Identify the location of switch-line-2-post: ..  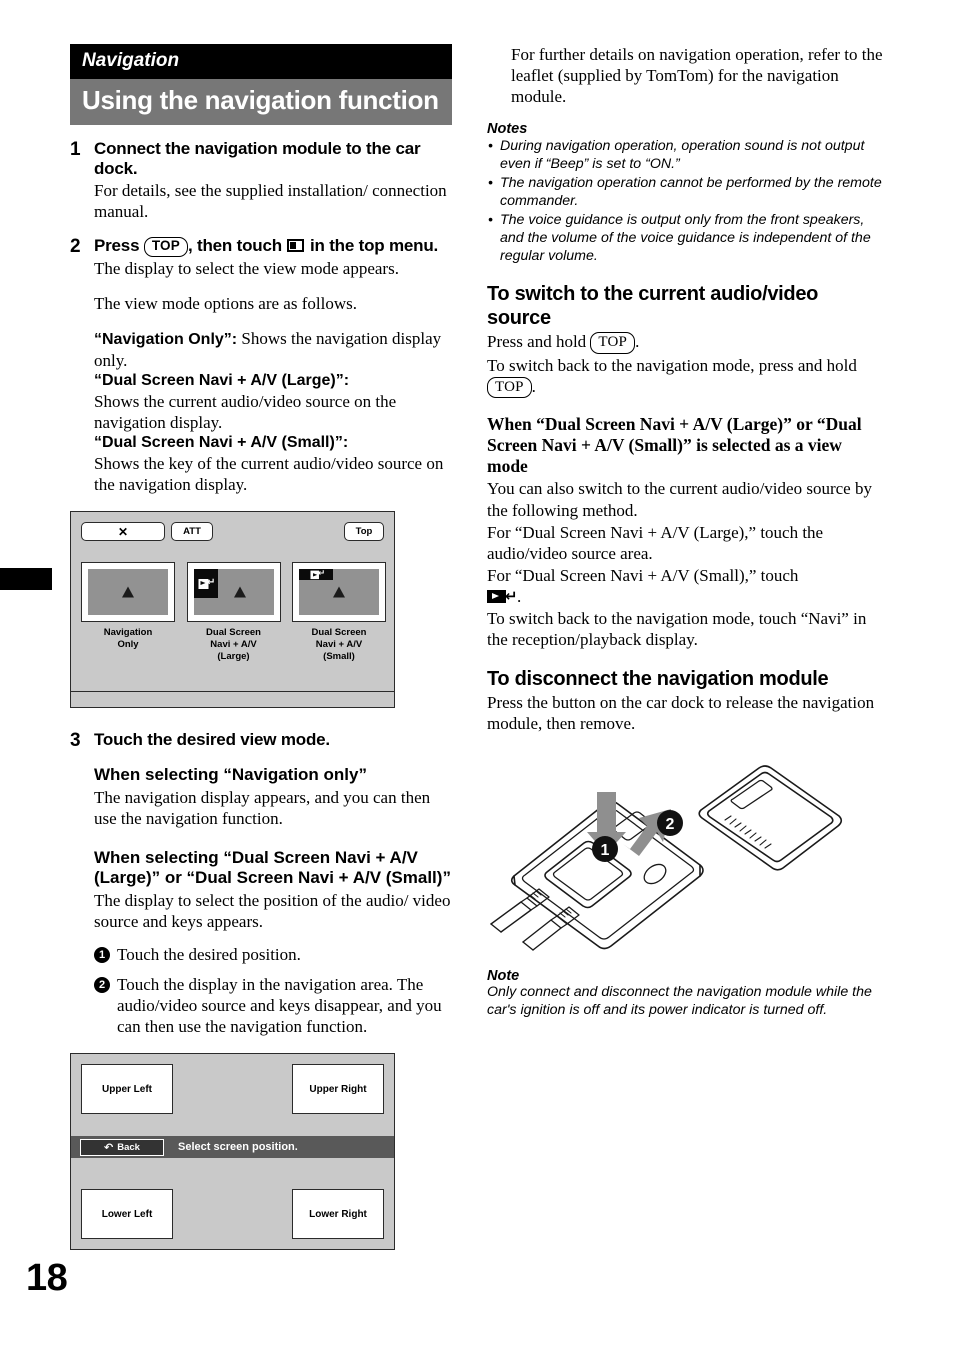
(533, 386).